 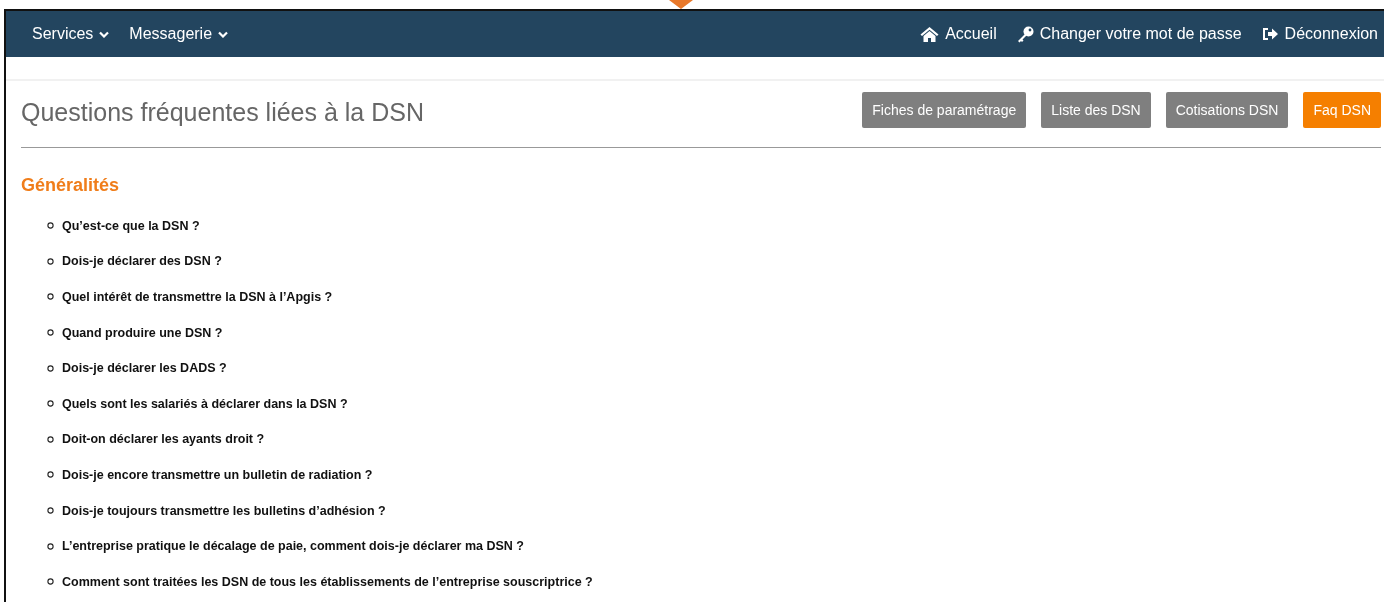 I want to click on question-link: Dois-je encore transmettre un bulletin de radiation ?, so click(x=217, y=474).